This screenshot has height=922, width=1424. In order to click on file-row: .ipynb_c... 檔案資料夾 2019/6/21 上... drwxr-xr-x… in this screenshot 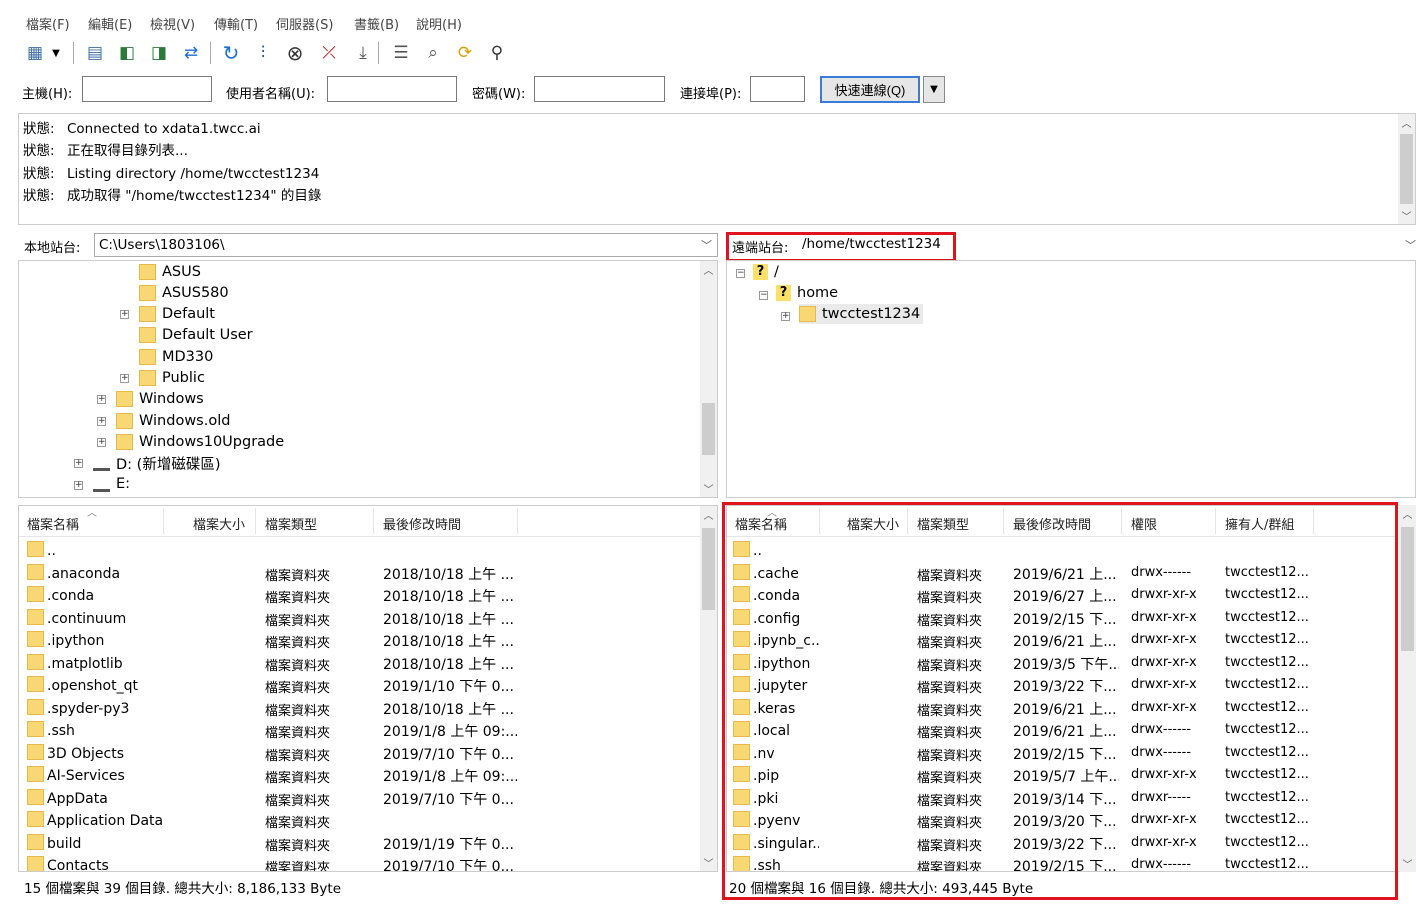, I will do `click(1062, 640)`.